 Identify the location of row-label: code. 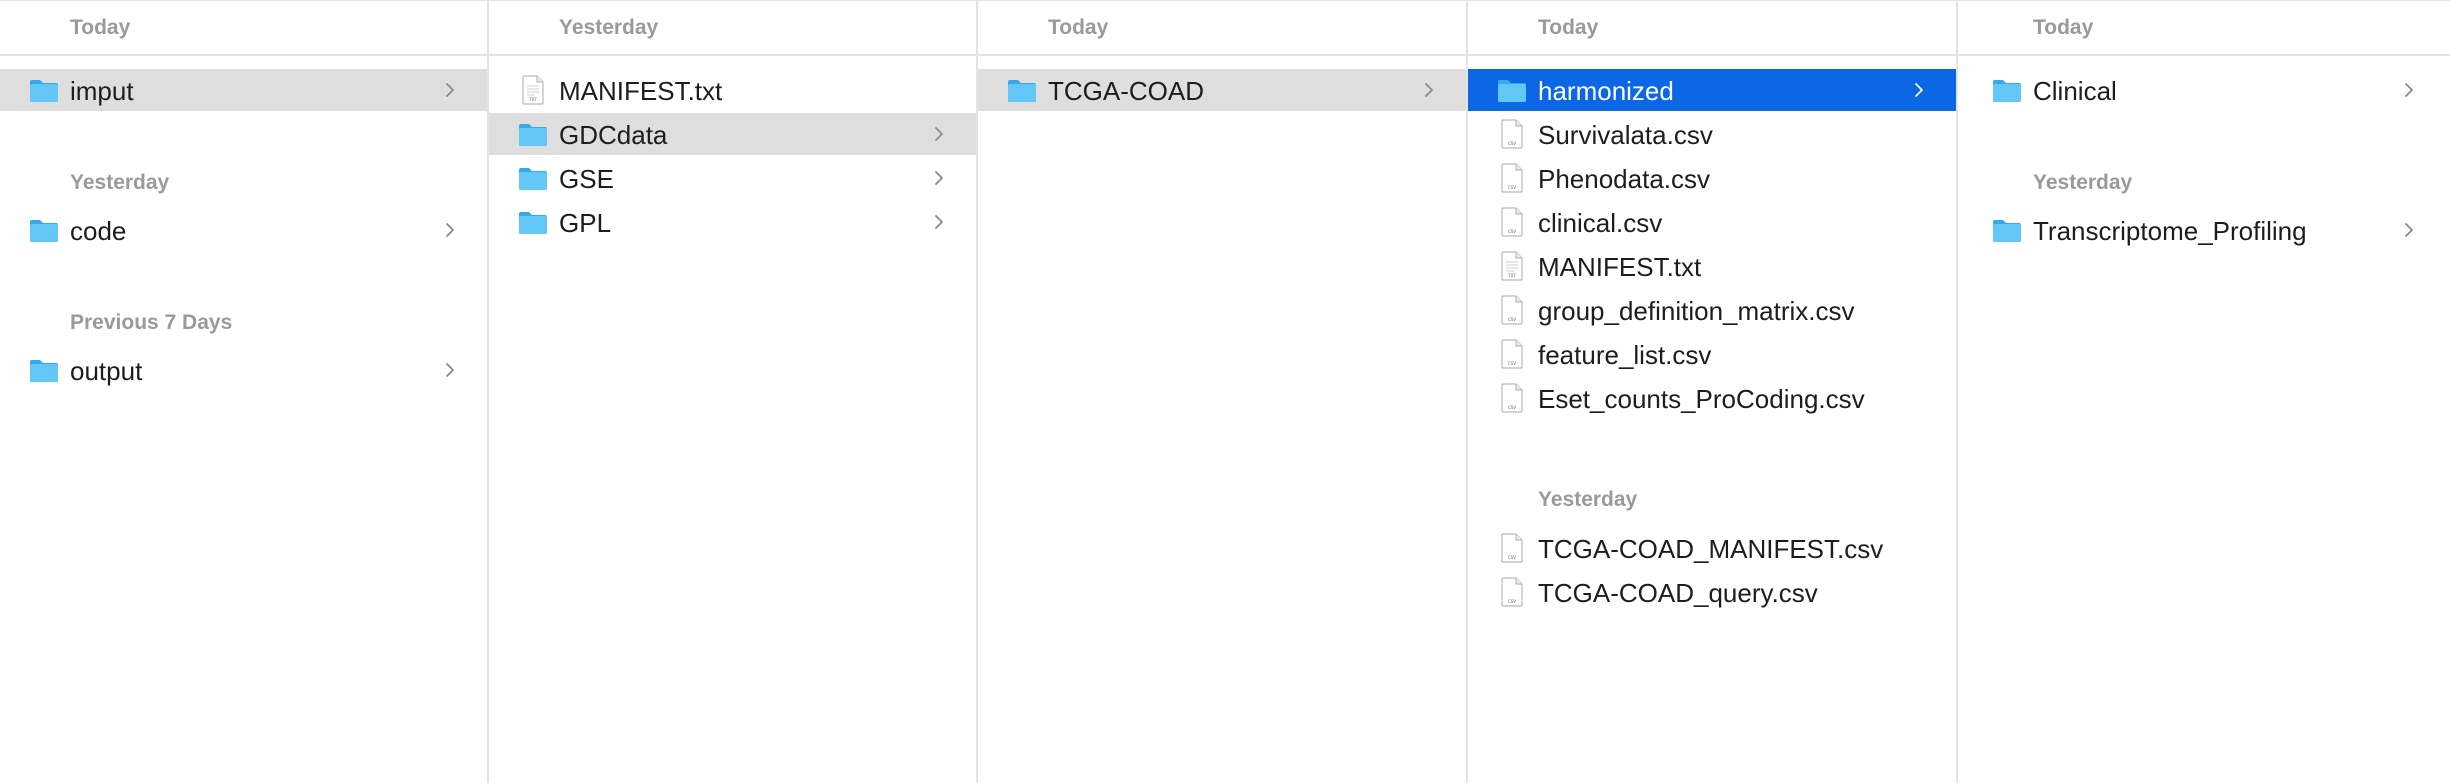
(98, 231).